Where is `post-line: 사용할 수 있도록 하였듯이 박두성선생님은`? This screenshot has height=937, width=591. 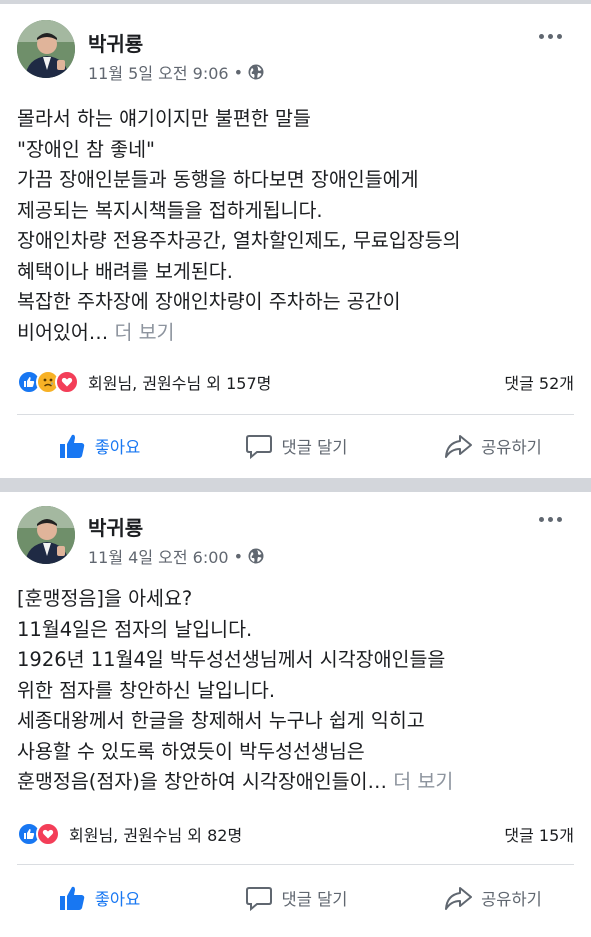
post-line: 사용할 수 있도록 하였듯이 박두성선생님은 is located at coordinates (191, 751).